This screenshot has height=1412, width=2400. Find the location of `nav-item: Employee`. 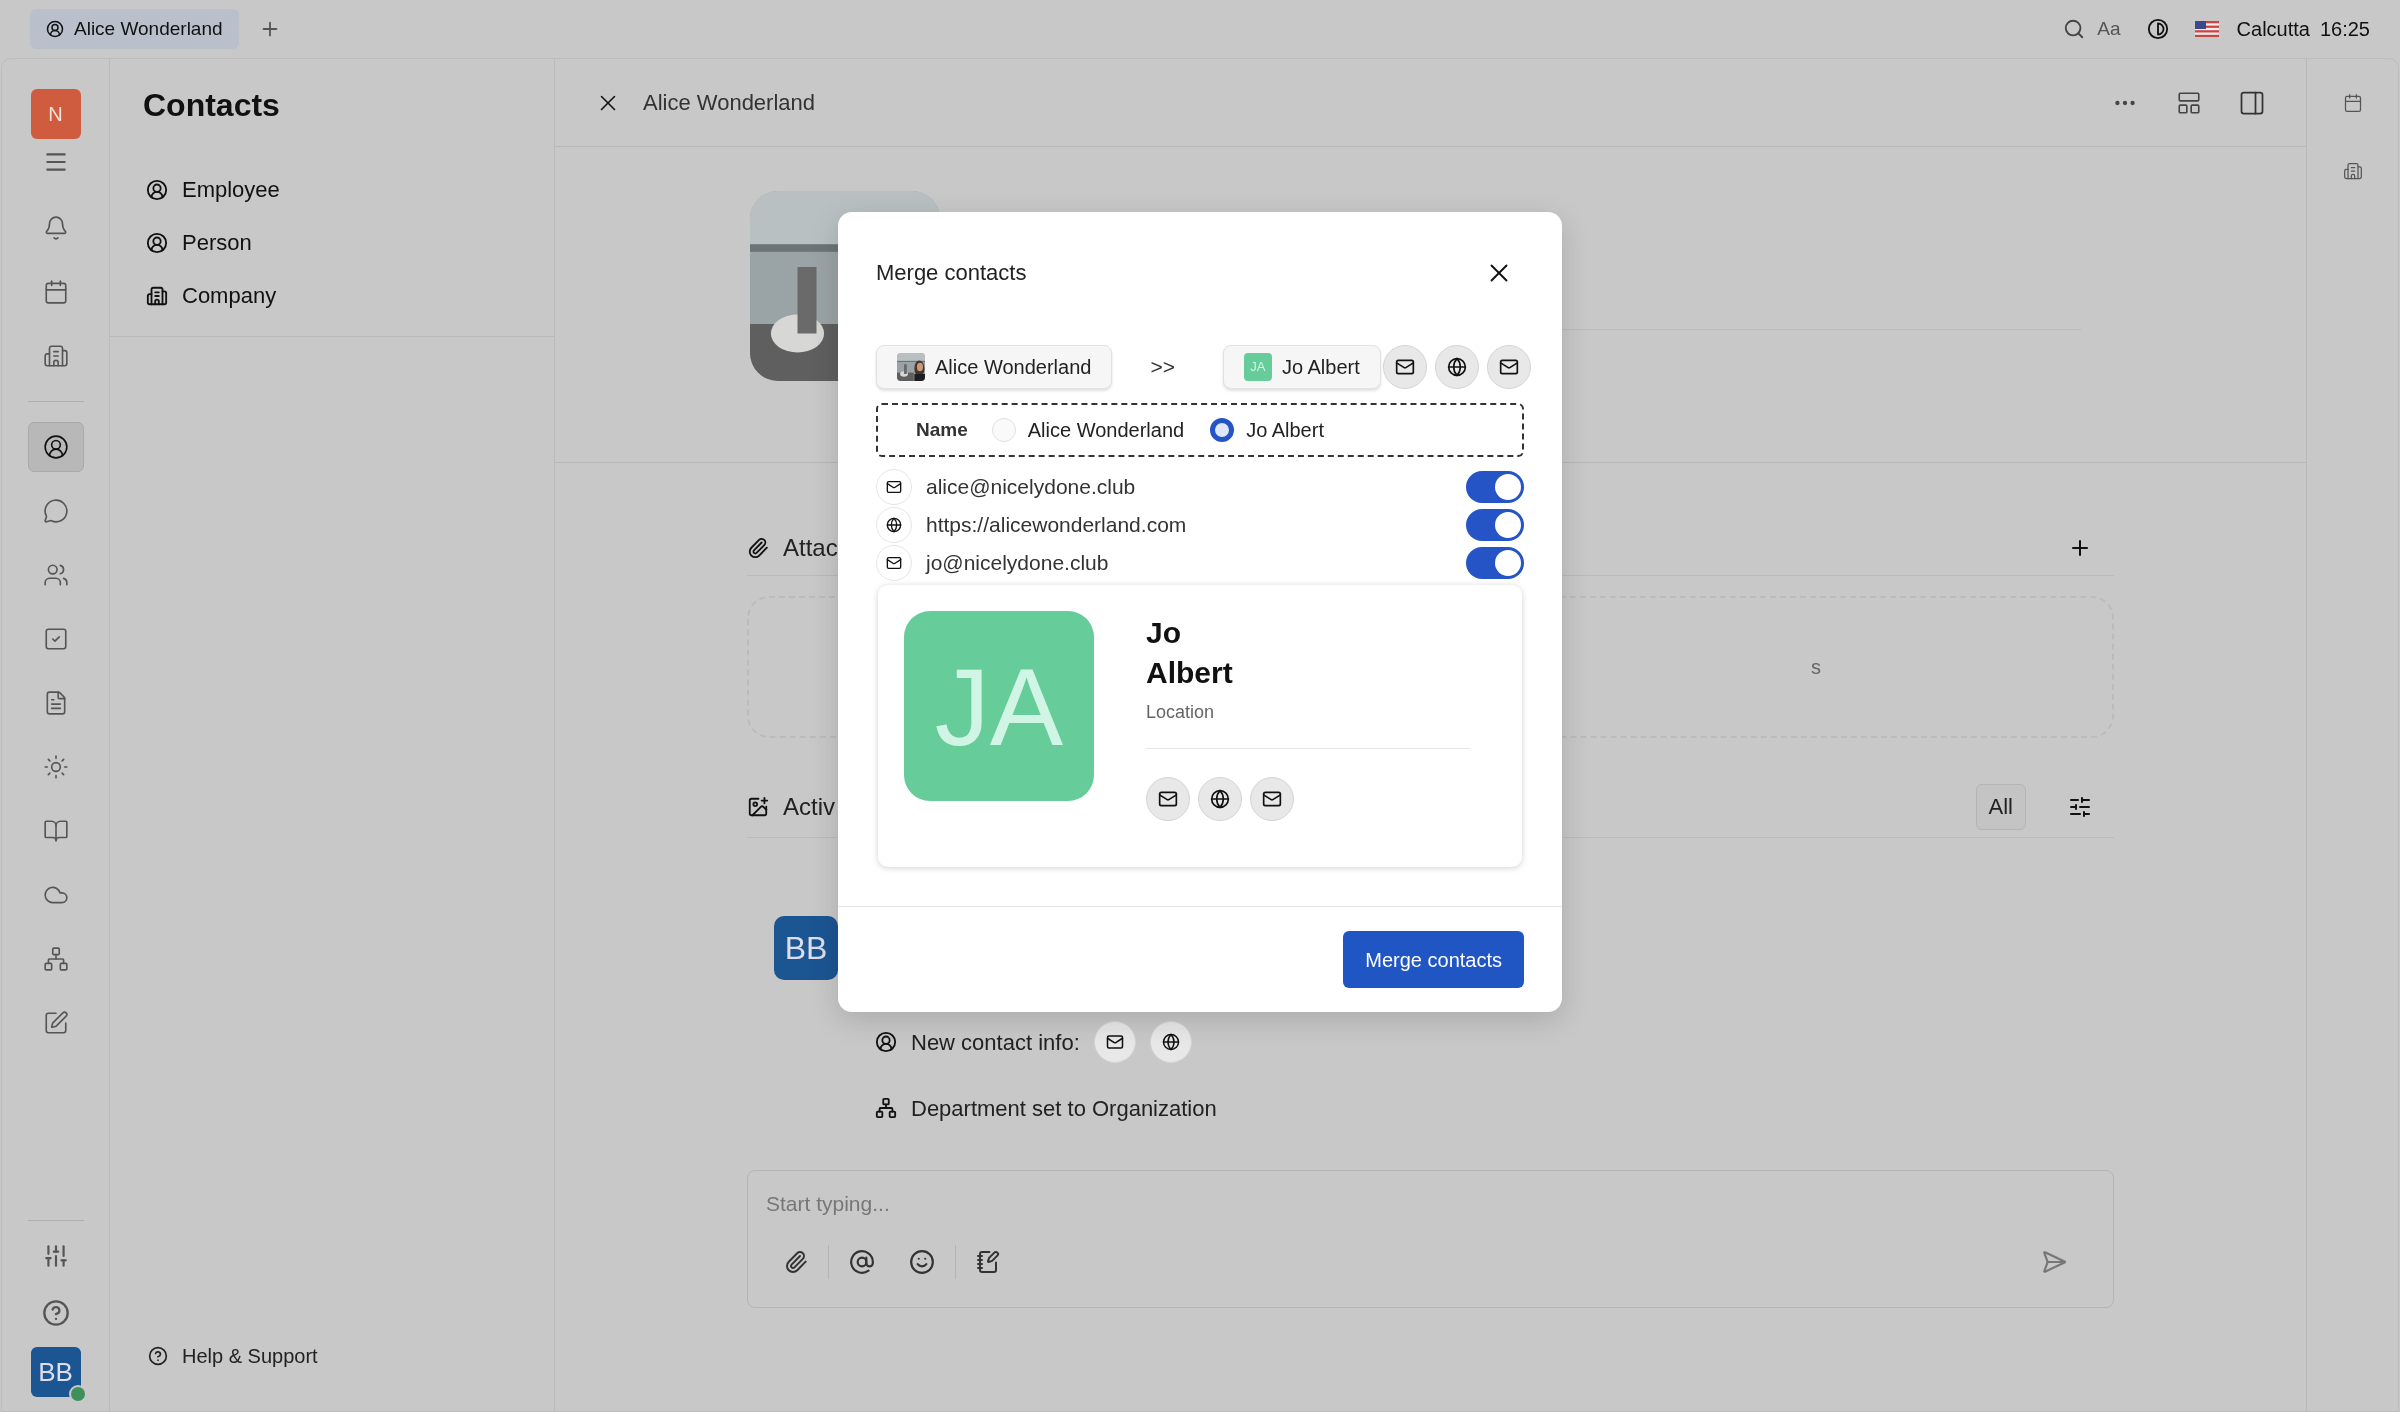

nav-item: Employee is located at coordinates (332, 189).